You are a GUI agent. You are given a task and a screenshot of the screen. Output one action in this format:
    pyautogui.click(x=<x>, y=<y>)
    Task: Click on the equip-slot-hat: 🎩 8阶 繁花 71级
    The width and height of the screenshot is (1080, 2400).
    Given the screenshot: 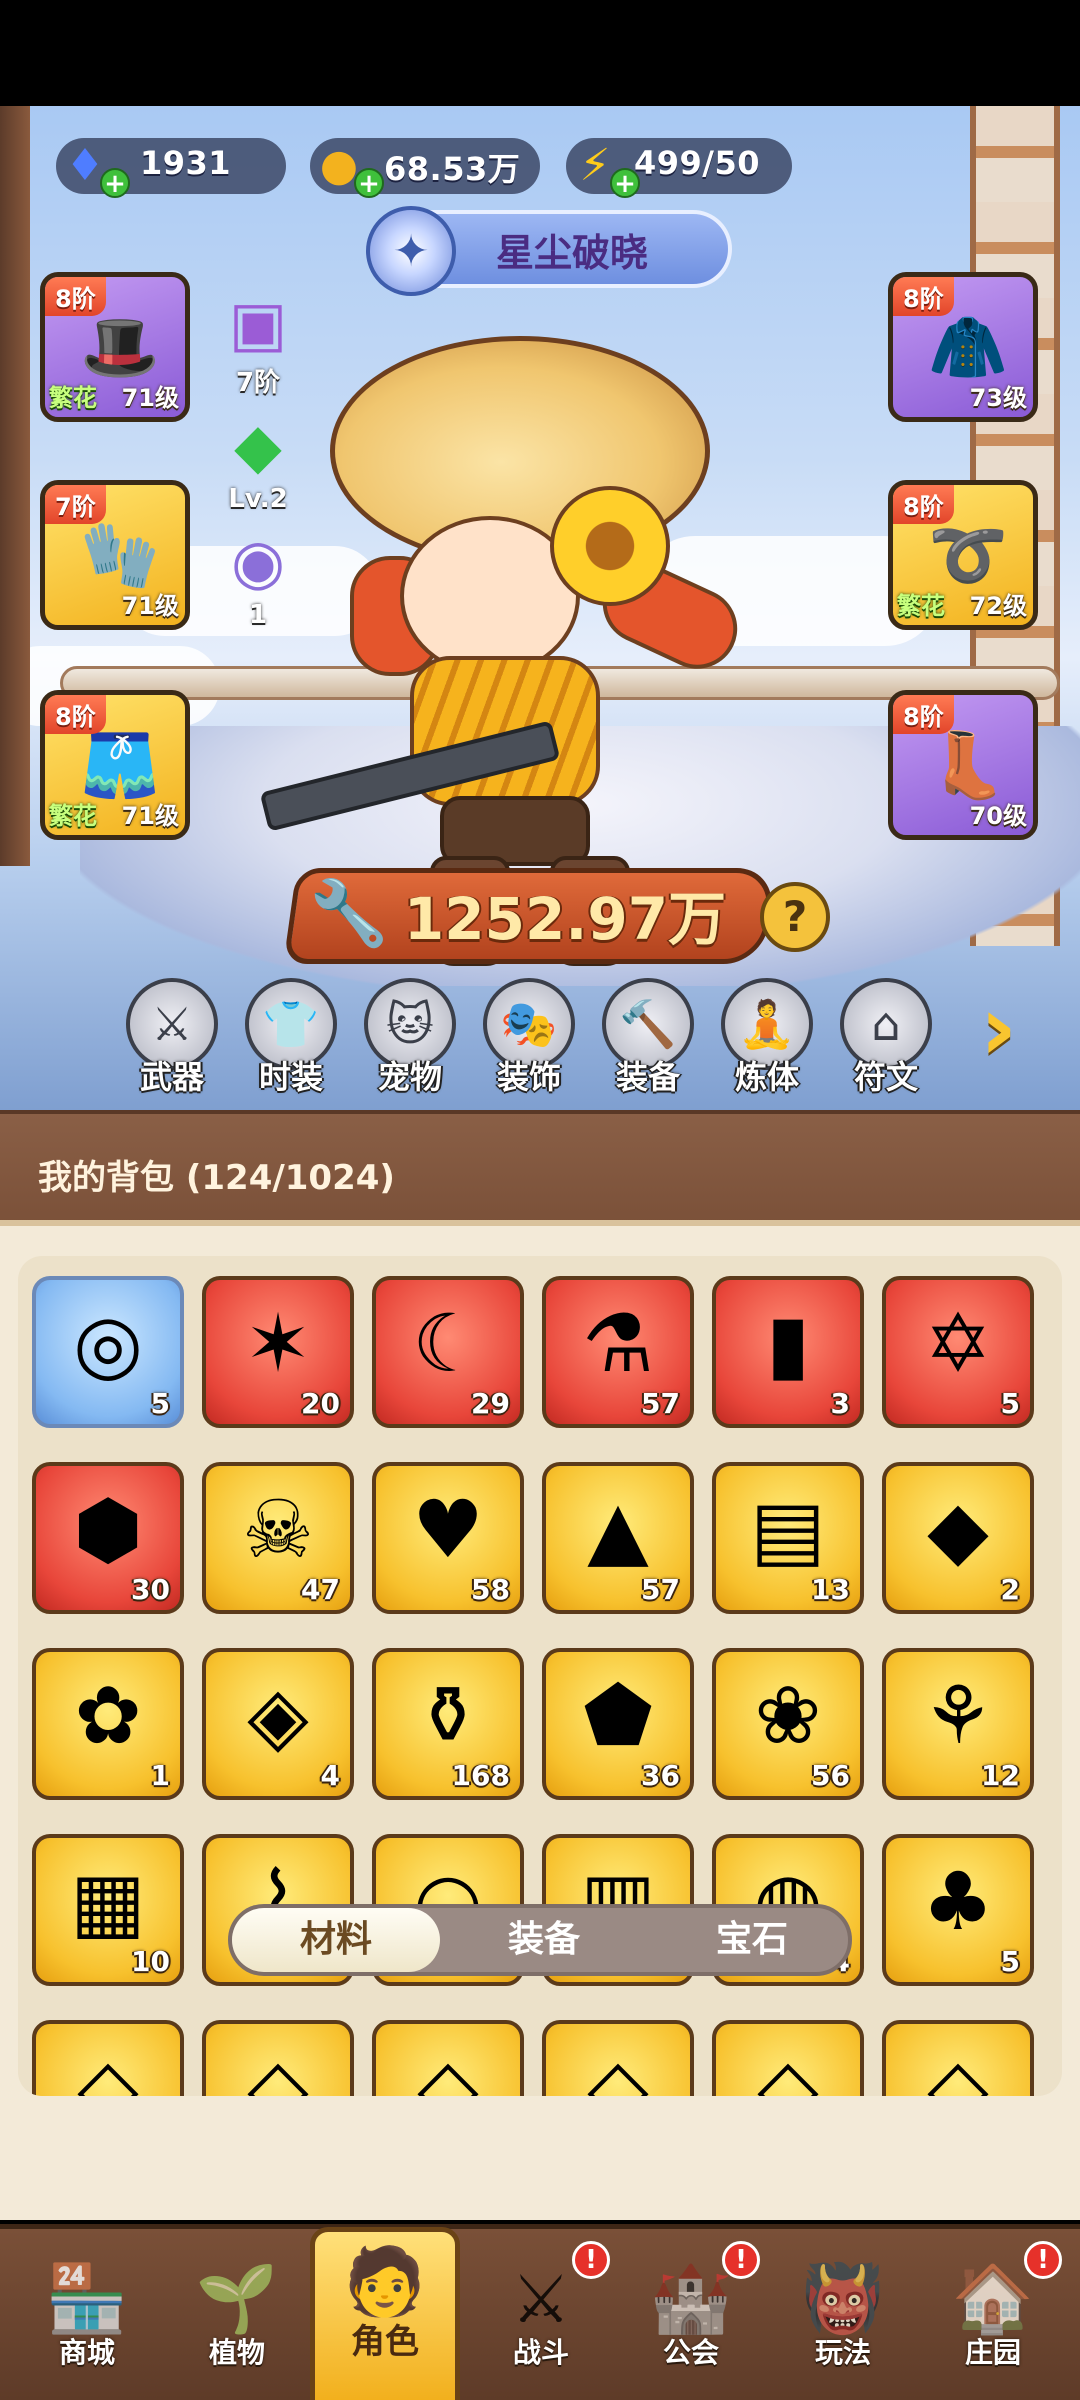 What is the action you would take?
    pyautogui.click(x=115, y=347)
    